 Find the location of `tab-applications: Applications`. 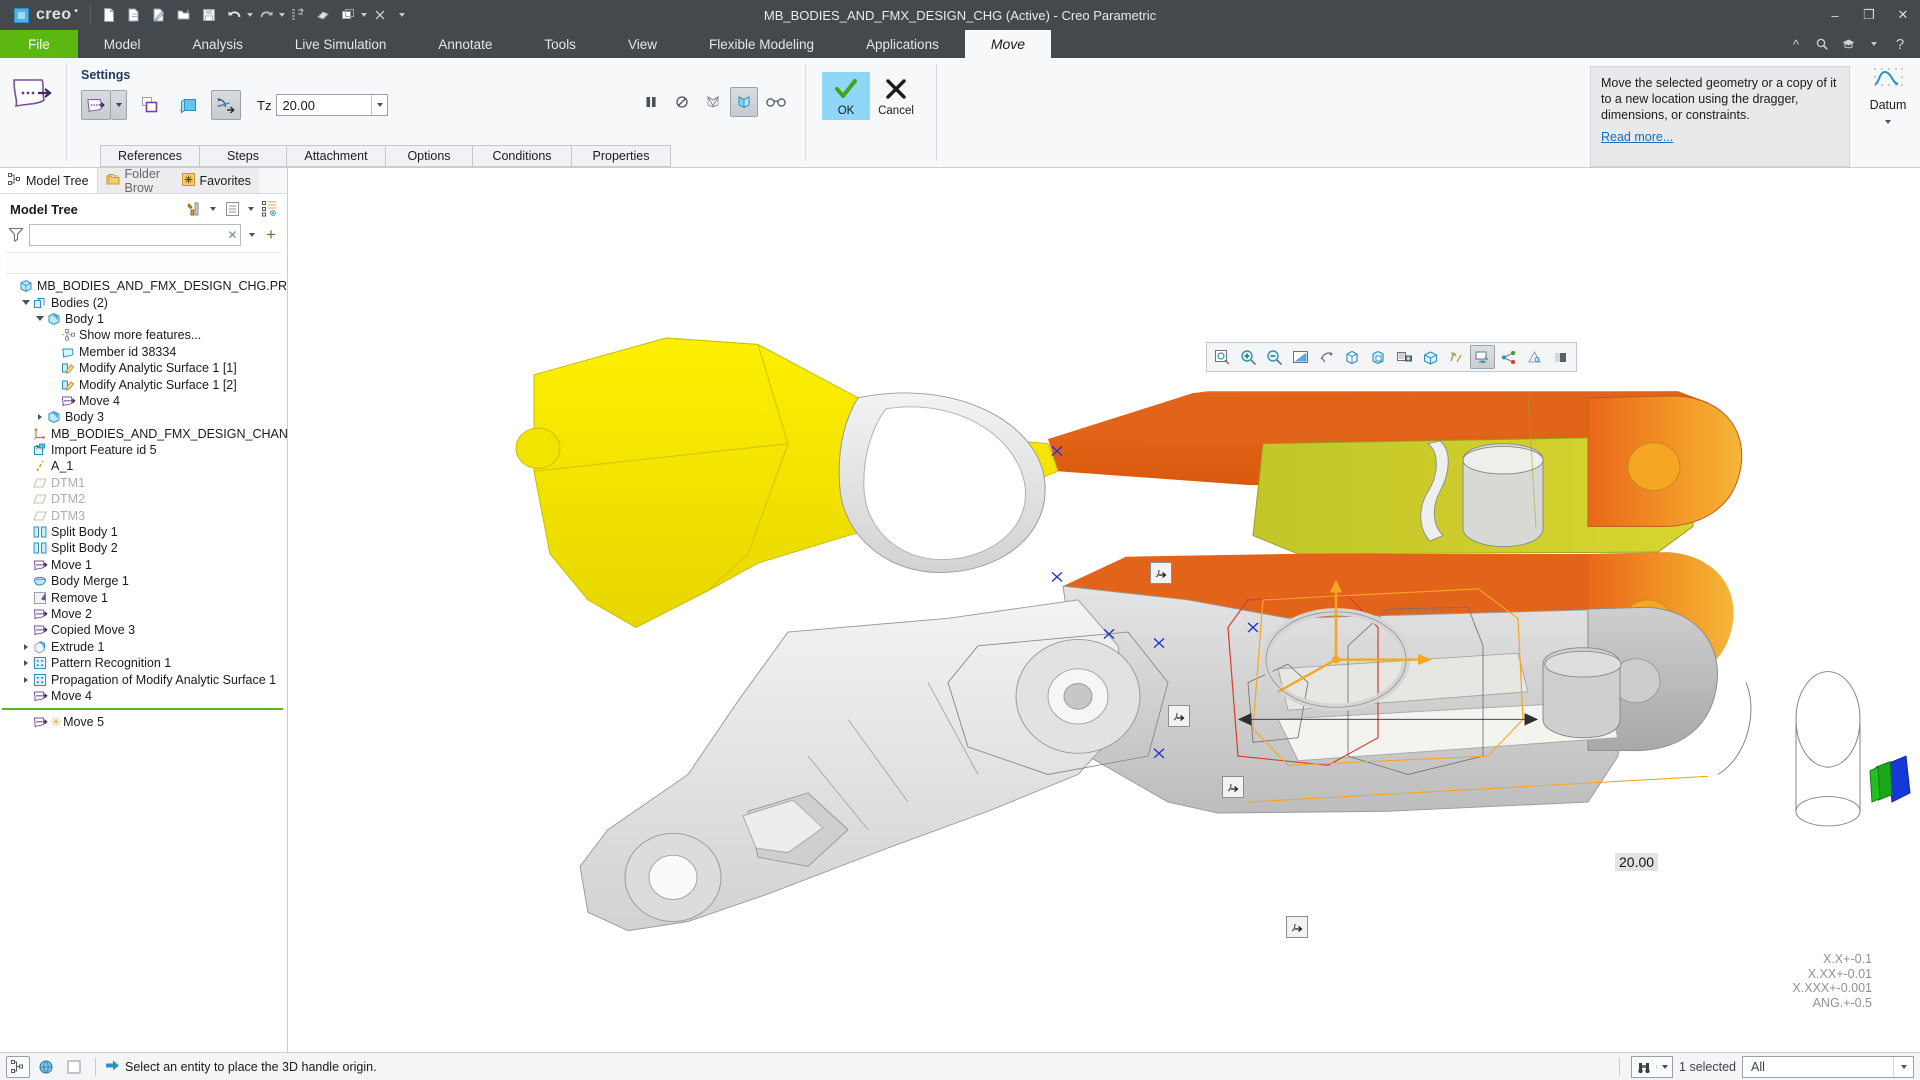

tab-applications: Applications is located at coordinates (902, 44).